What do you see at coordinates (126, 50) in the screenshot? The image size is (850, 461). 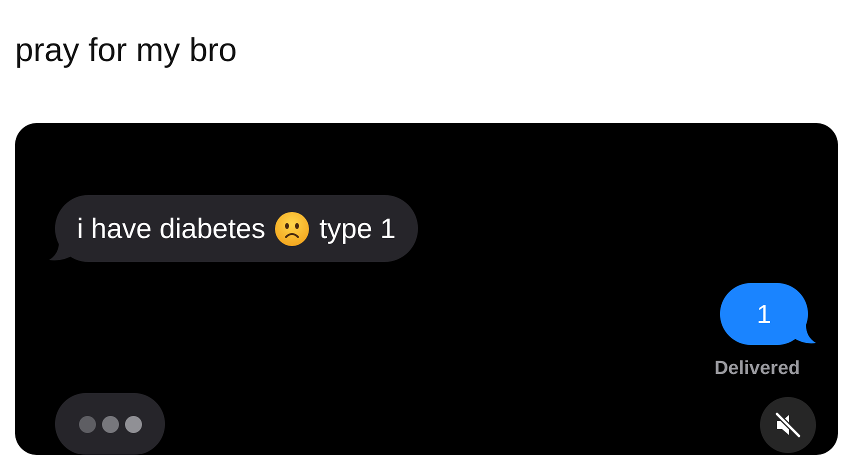 I see `post-caption: pray for my bro` at bounding box center [126, 50].